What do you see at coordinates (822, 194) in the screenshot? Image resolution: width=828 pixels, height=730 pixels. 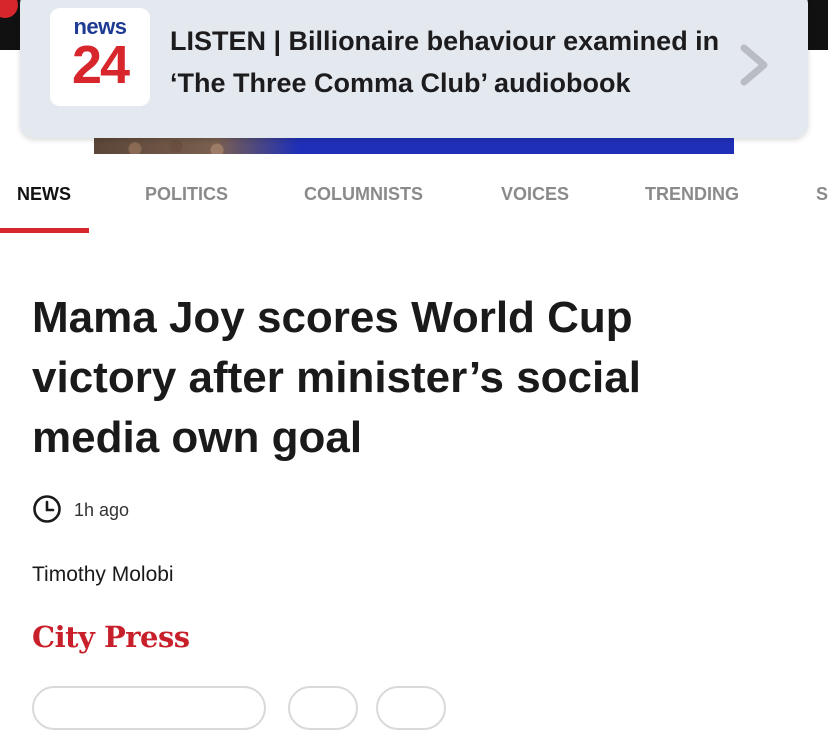 I see `nav-item-cutoff: S` at bounding box center [822, 194].